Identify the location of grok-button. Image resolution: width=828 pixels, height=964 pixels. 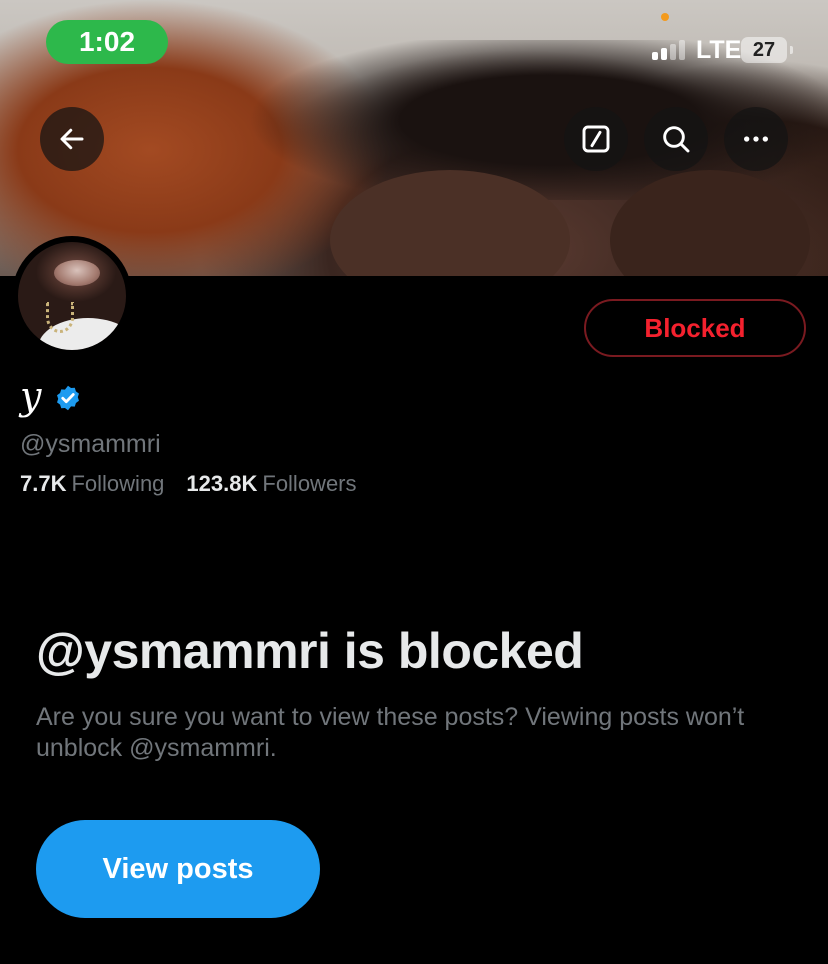
(596, 139).